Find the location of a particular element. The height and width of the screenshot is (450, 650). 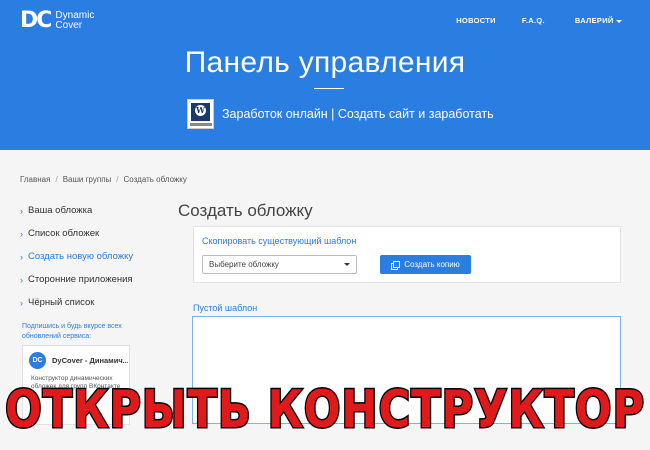

nav-faq: F.A.Q. is located at coordinates (533, 20).